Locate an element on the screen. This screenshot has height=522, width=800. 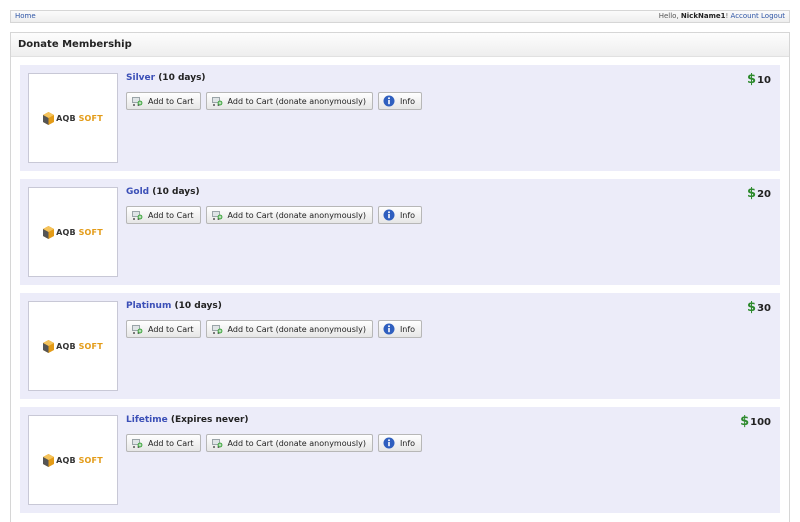
product-name-link: Gold is located at coordinates (137, 192).